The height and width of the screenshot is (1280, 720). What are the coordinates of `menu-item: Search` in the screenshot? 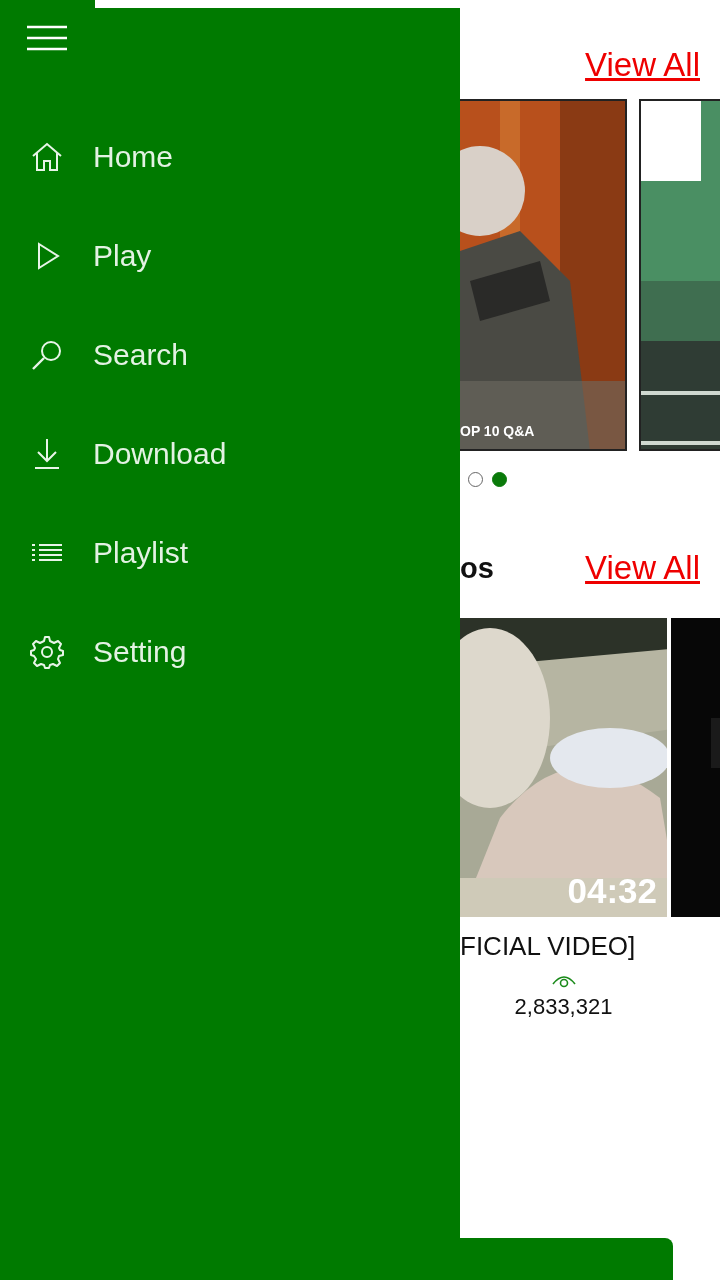 It's located at (230, 354).